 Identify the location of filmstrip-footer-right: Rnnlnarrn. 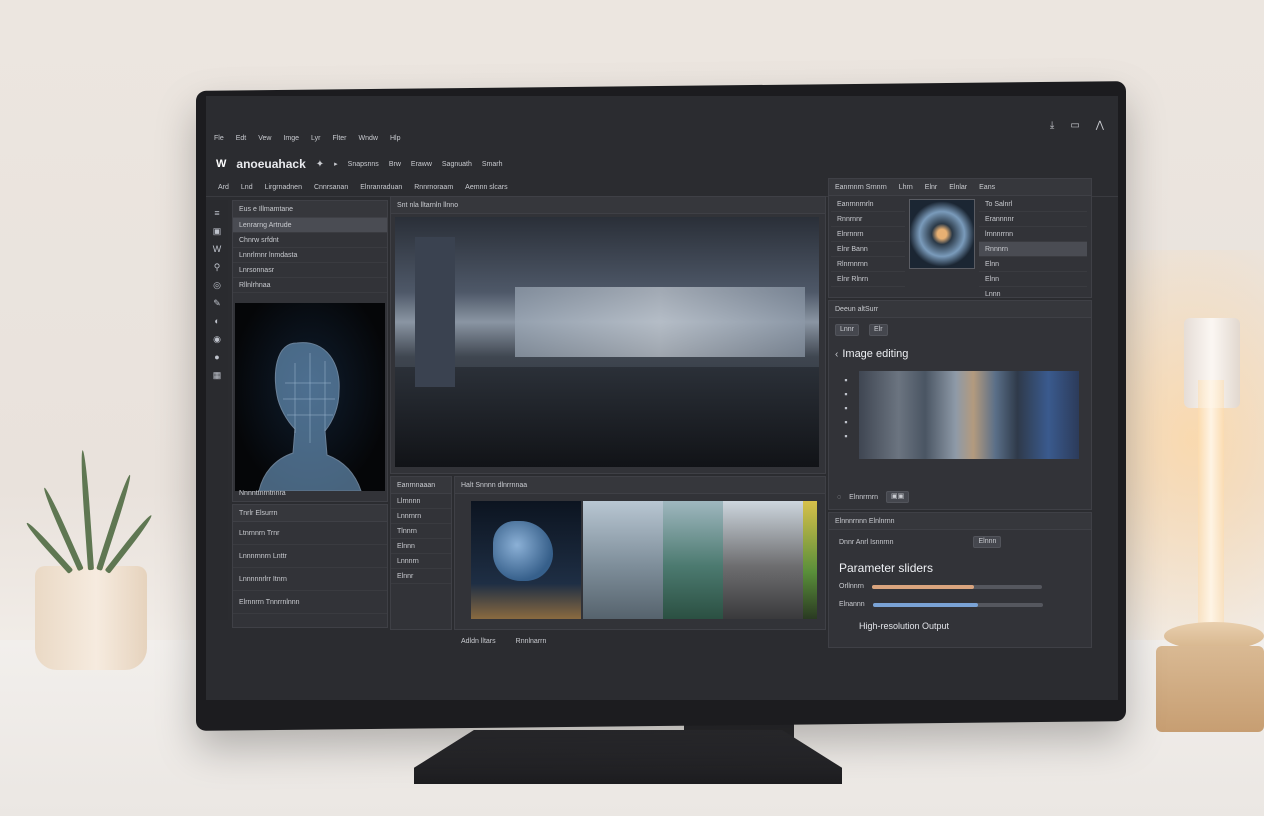
(531, 641).